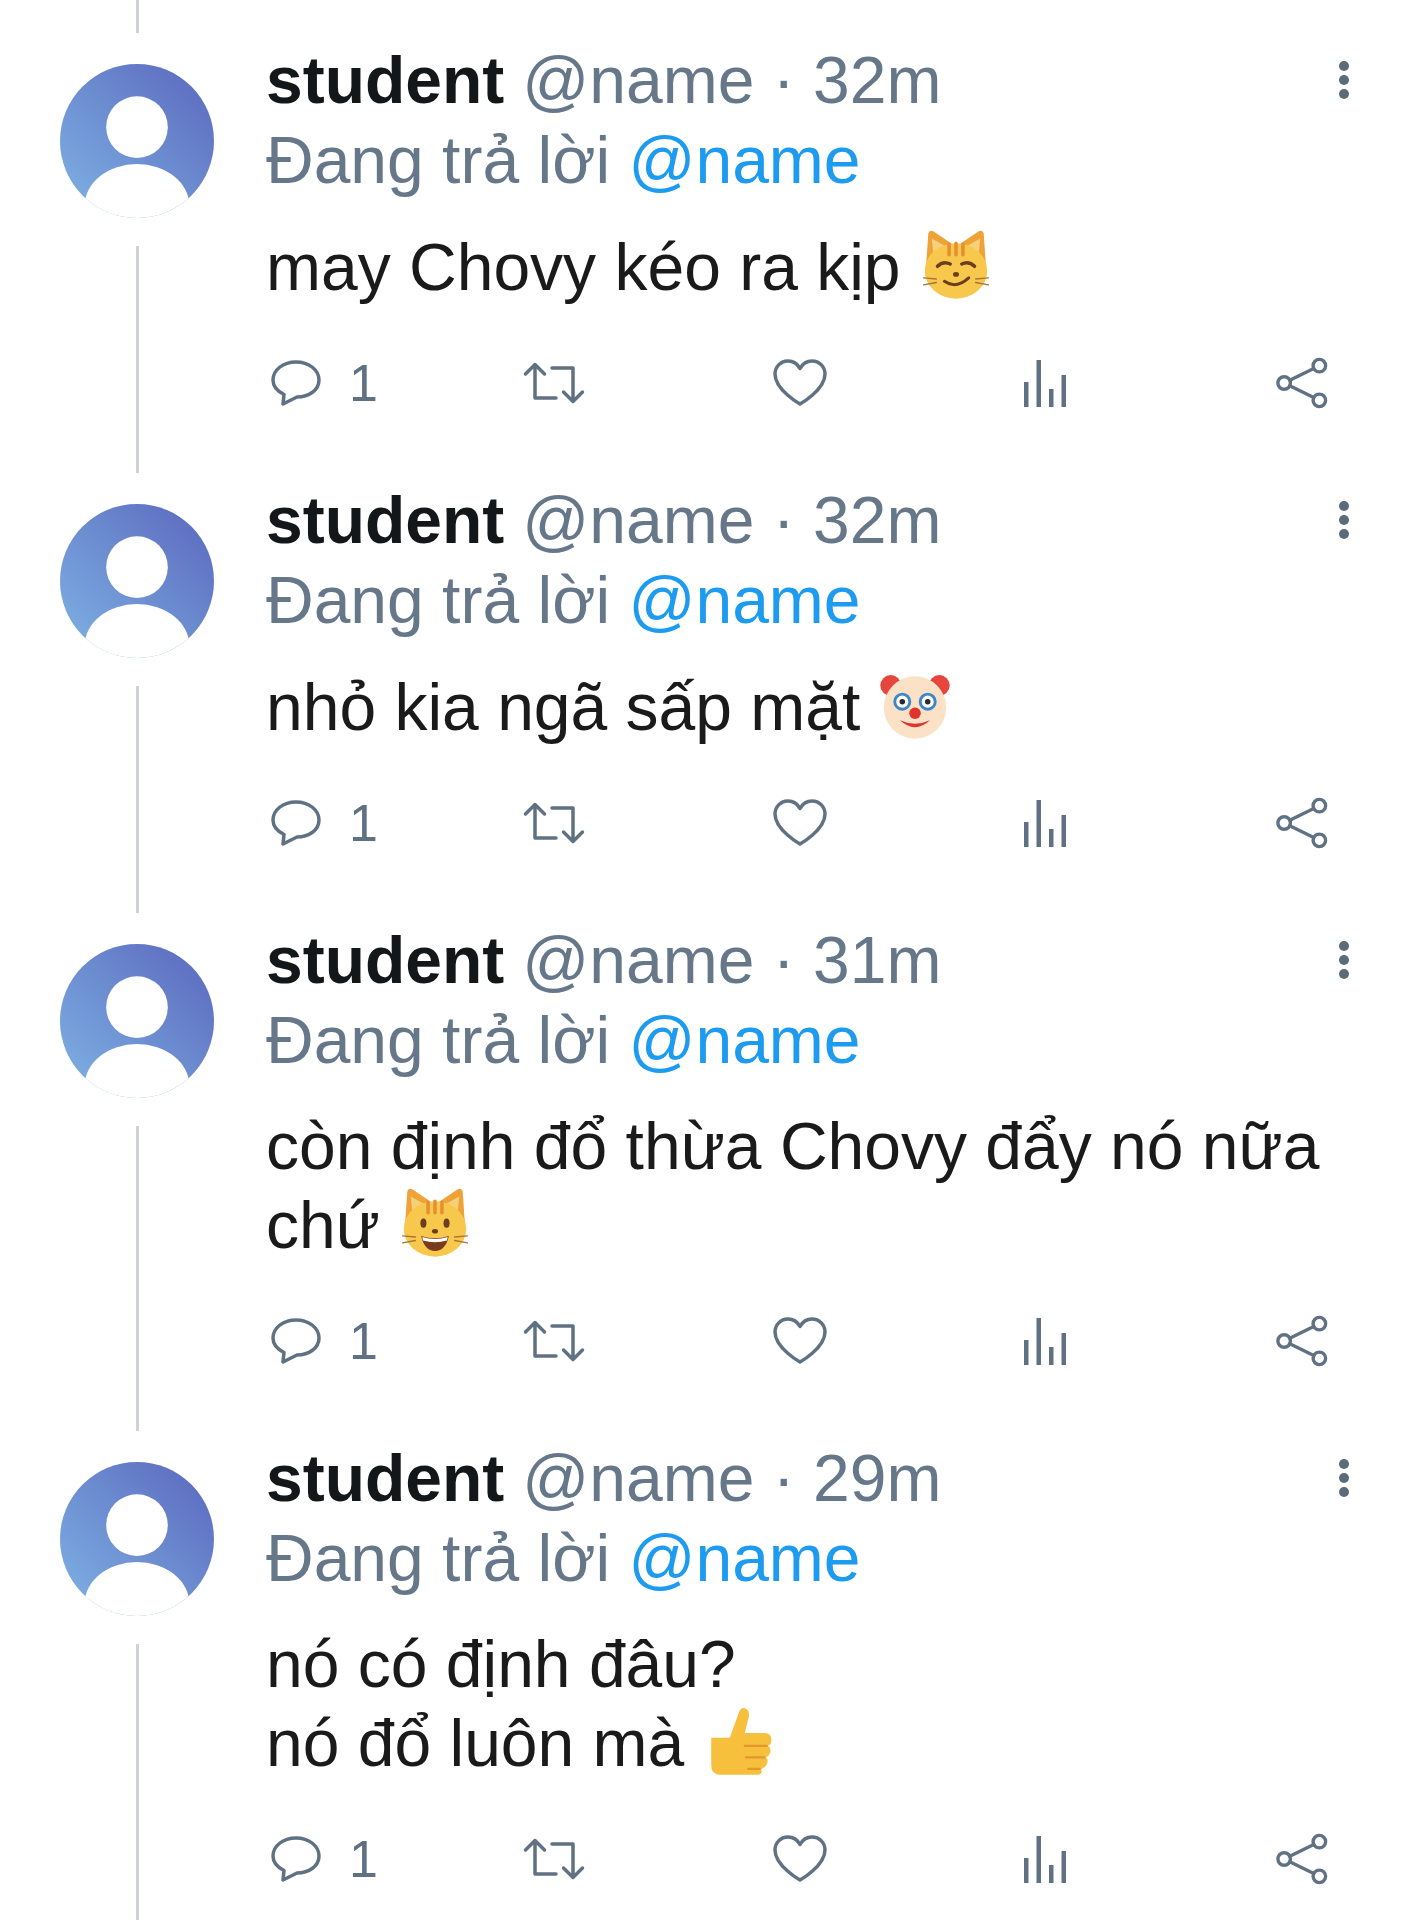 The width and height of the screenshot is (1426, 1920). Describe the element at coordinates (501, 1664) in the screenshot. I see `post-text: nó có định đâu?` at that location.